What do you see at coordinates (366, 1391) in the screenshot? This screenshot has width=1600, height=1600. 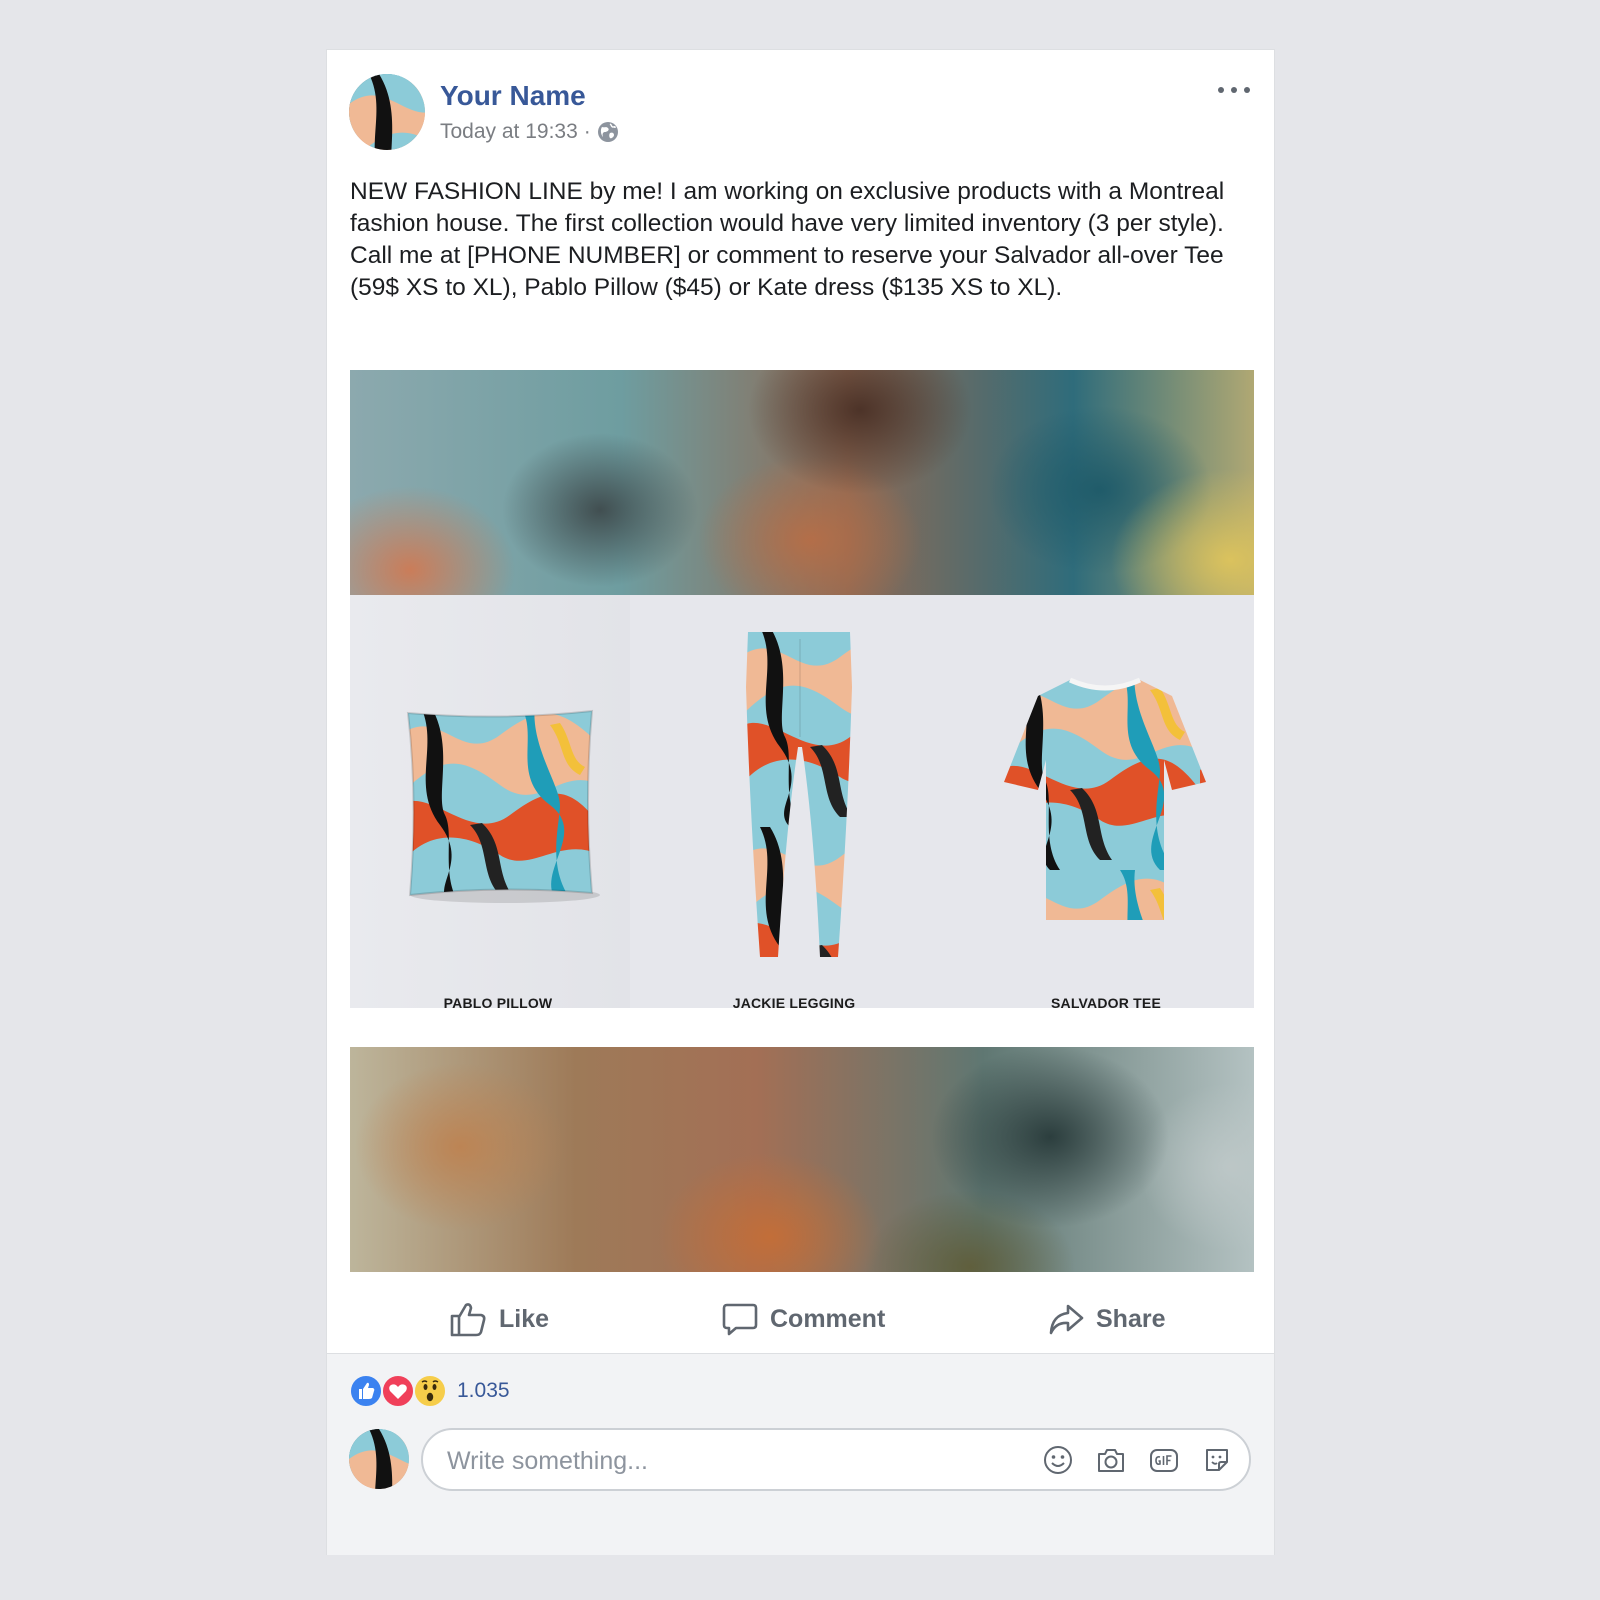 I see `like-reaction-icon` at bounding box center [366, 1391].